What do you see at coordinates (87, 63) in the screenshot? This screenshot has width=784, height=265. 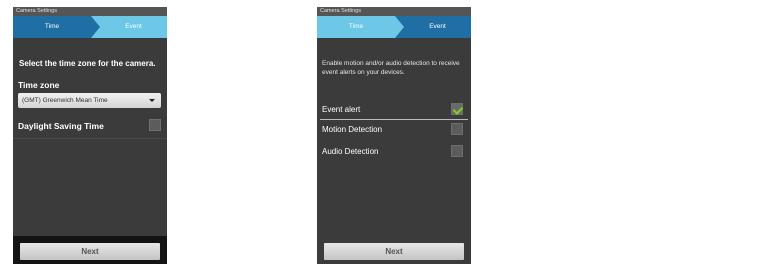 I see `instruction-text: Select the time zone for the camera.` at bounding box center [87, 63].